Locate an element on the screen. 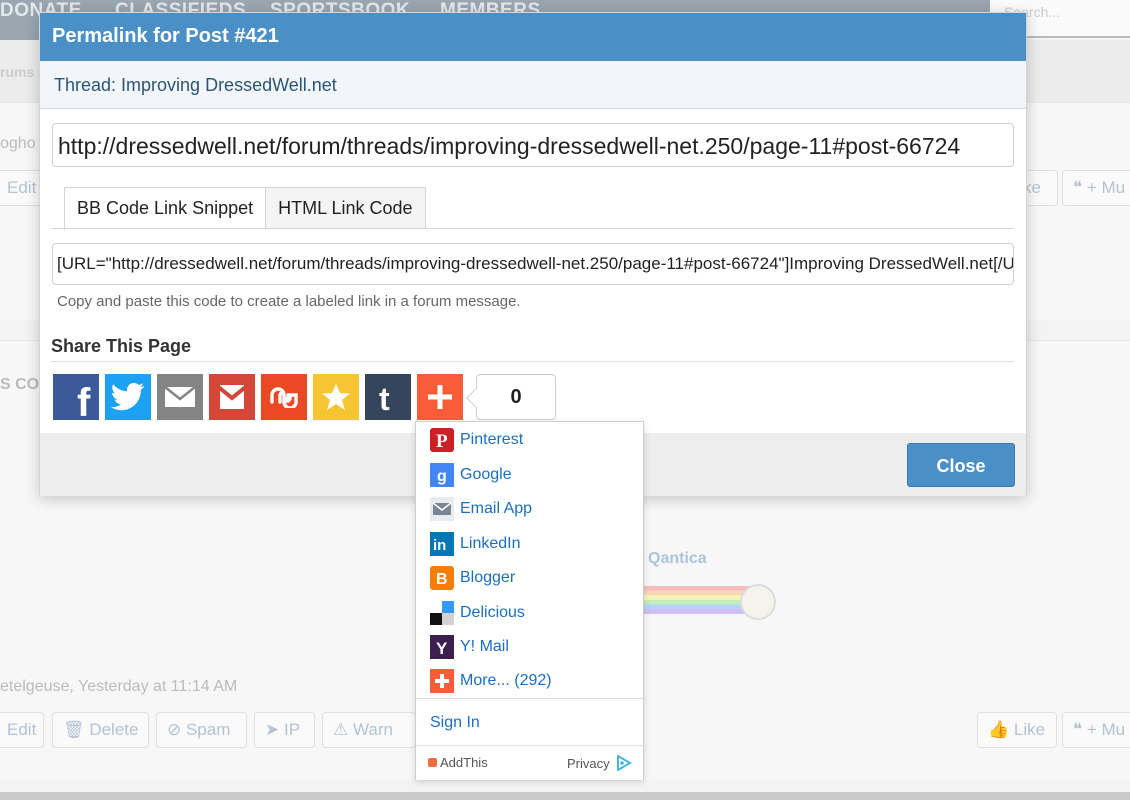  share-heading: Share This Page is located at coordinates (121, 346).